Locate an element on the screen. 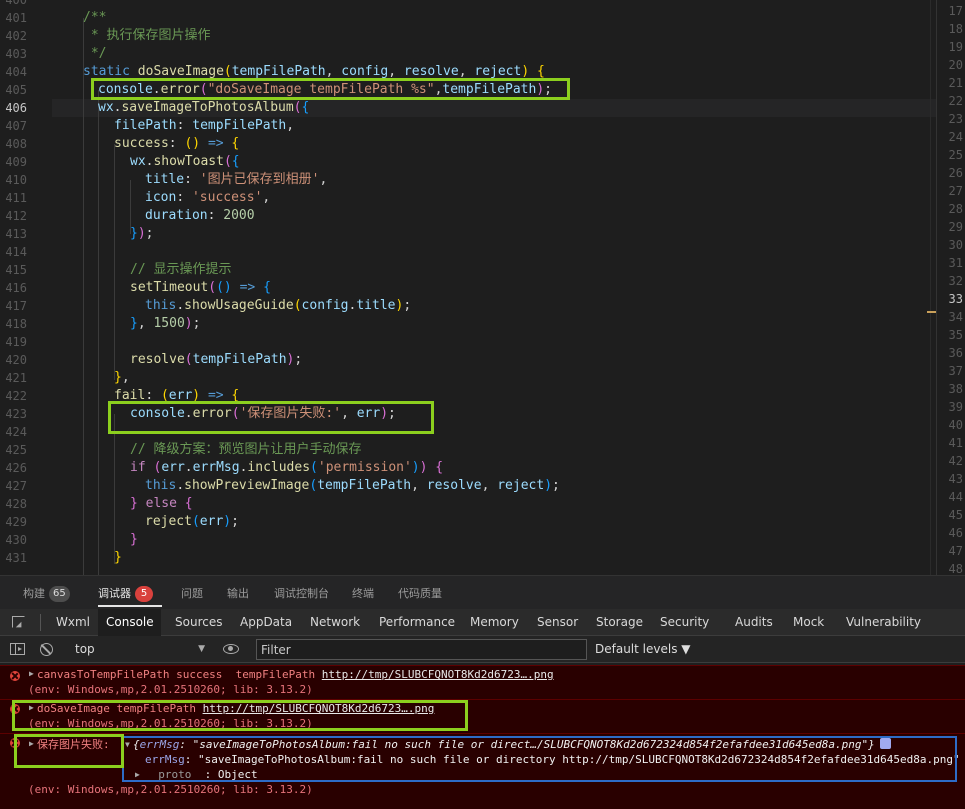 This screenshot has width=965, height=809. show-sidebar-icon is located at coordinates (17, 649).